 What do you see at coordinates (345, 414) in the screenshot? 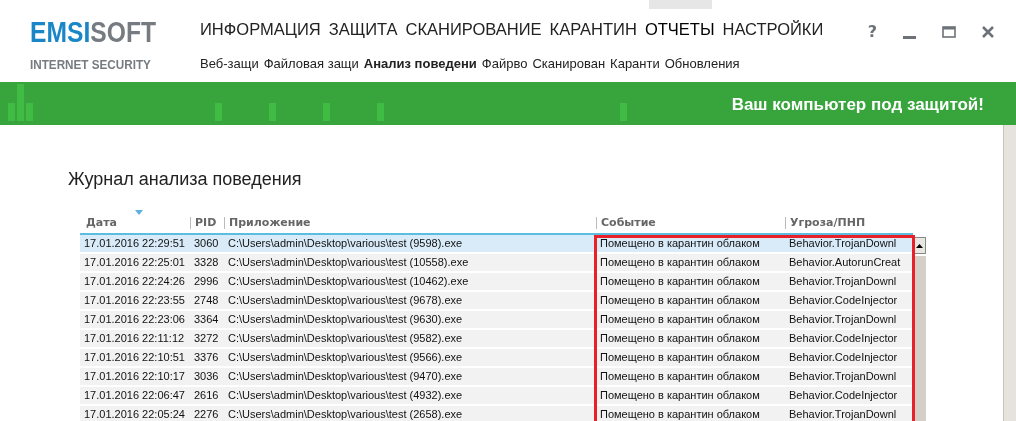
I see `table-cell-text: C:\Users\admin\Desktop\various\test (2658).exe` at bounding box center [345, 414].